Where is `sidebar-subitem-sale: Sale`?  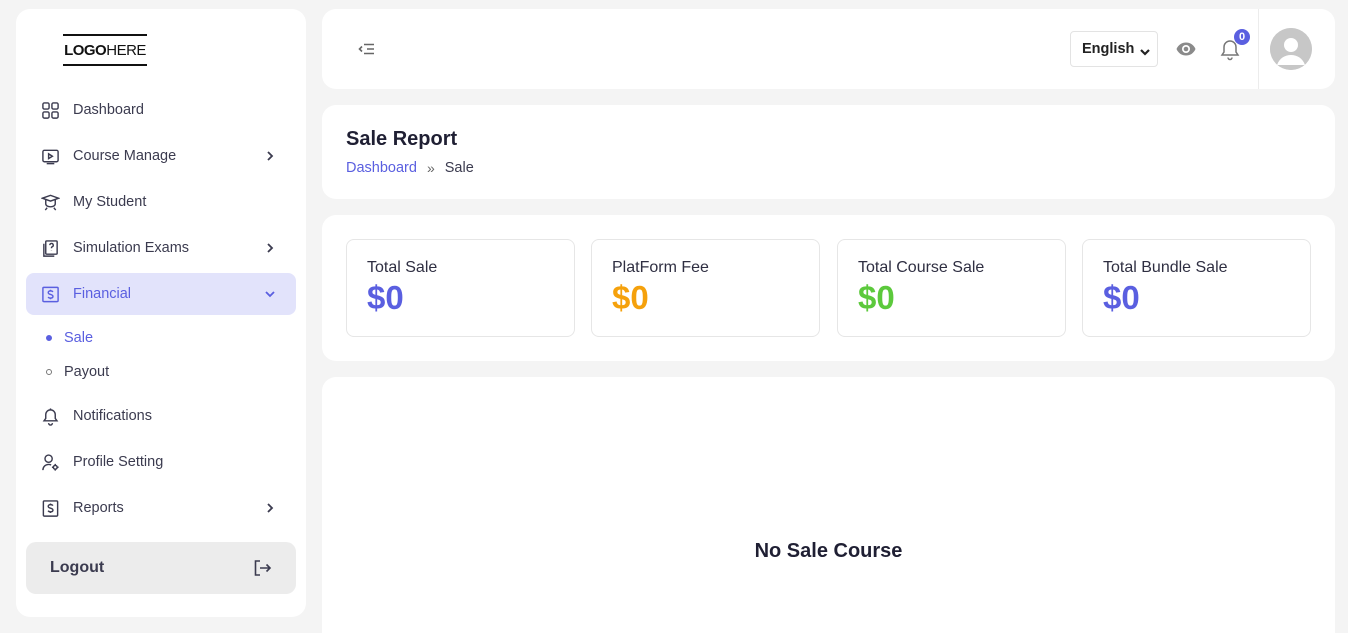
sidebar-subitem-sale: Sale is located at coordinates (69, 338).